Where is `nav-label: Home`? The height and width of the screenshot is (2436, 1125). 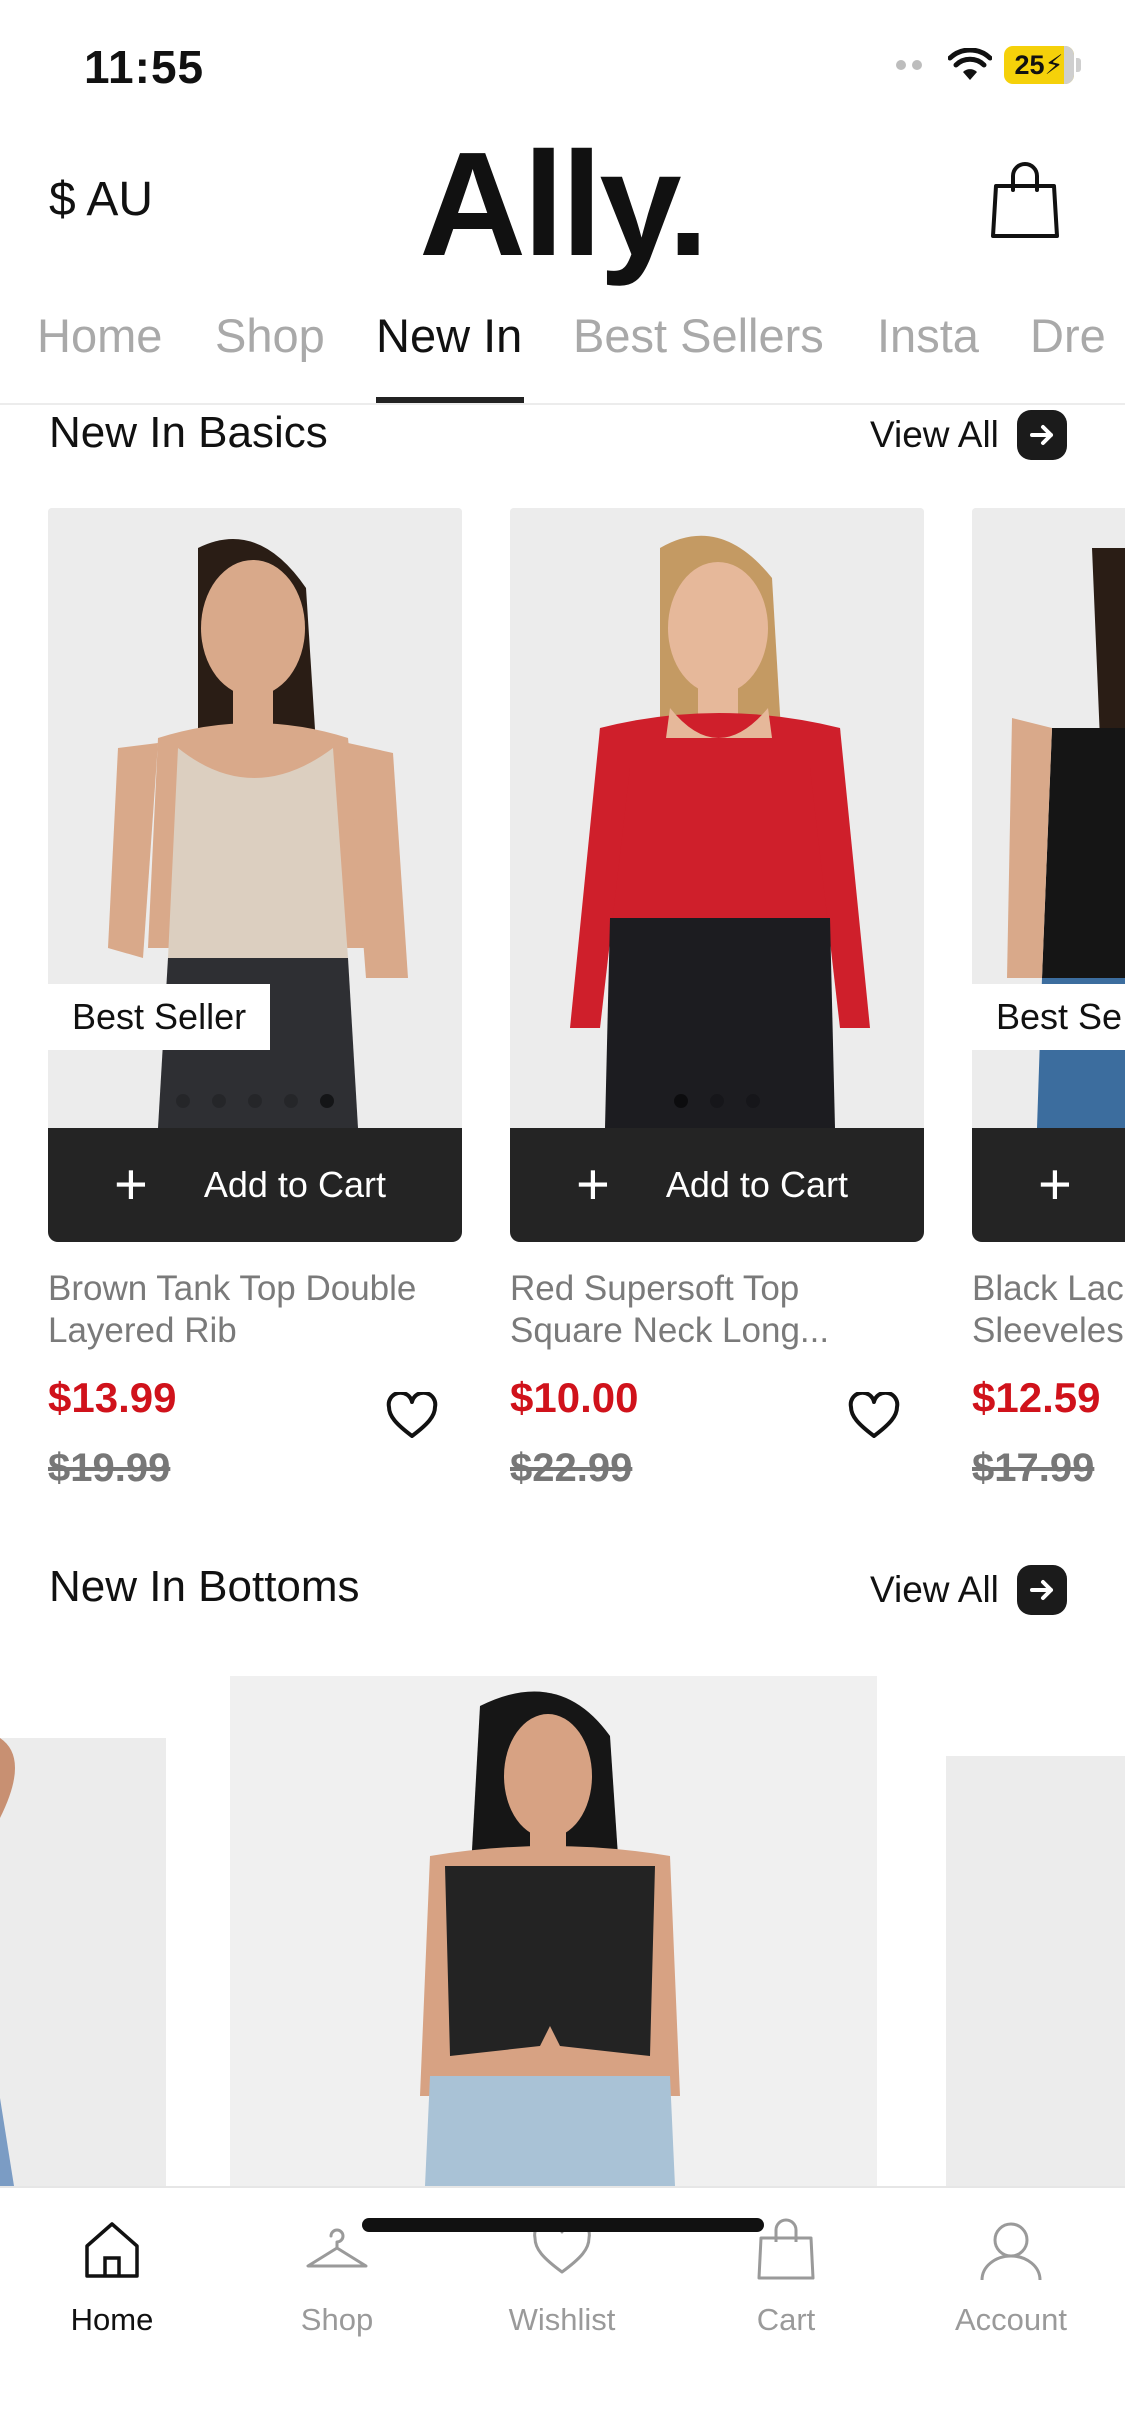 nav-label: Home is located at coordinates (112, 2319).